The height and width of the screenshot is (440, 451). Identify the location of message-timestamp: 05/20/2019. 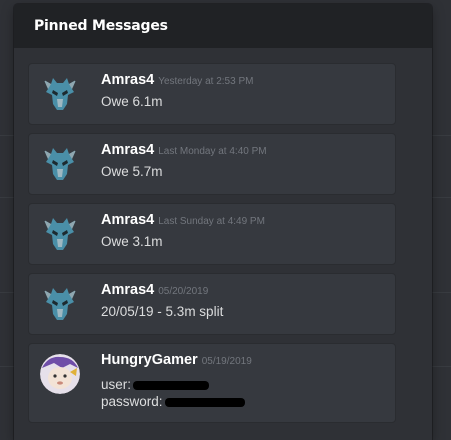
(183, 291).